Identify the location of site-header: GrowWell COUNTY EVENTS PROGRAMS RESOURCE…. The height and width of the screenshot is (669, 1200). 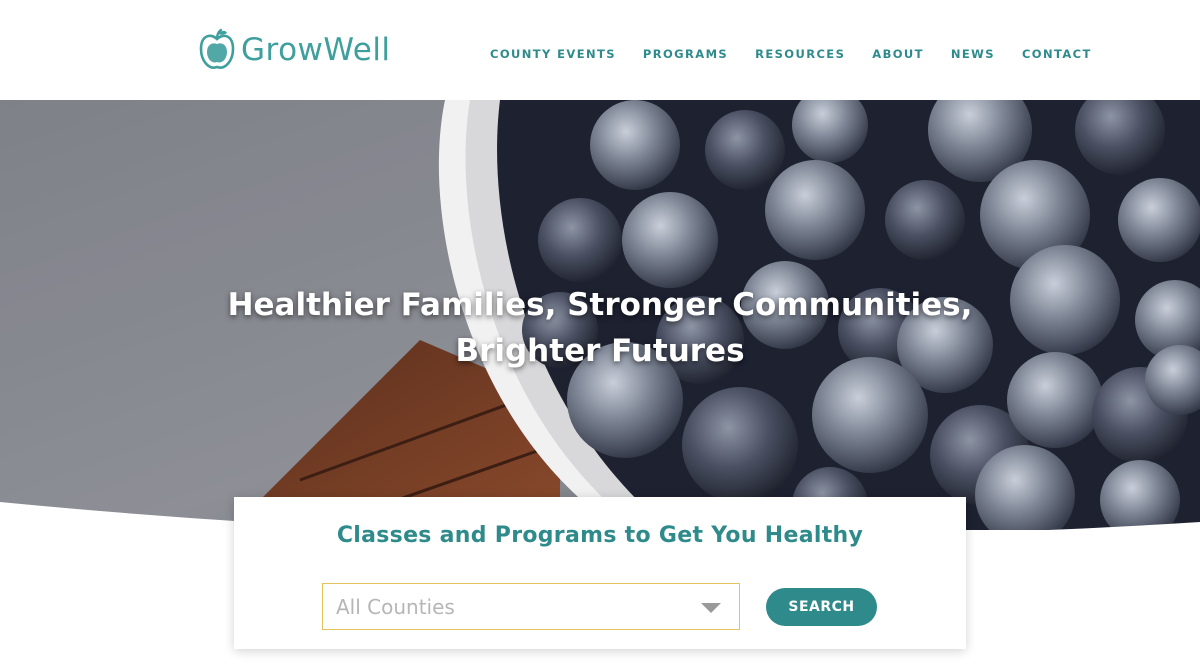
(600, 50).